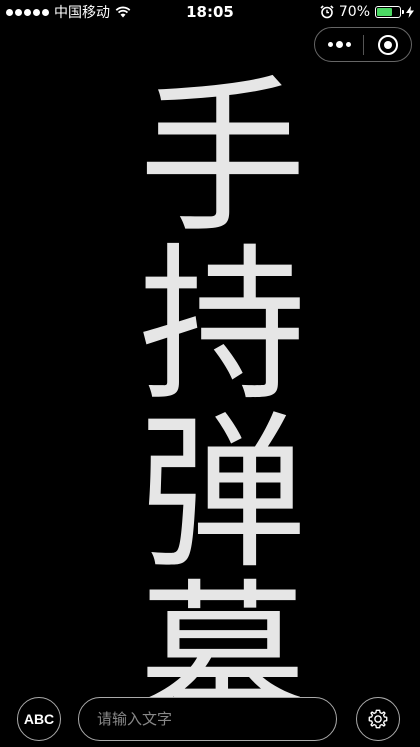 Image resolution: width=420 pixels, height=747 pixels. I want to click on status-right: 70%, so click(367, 12).